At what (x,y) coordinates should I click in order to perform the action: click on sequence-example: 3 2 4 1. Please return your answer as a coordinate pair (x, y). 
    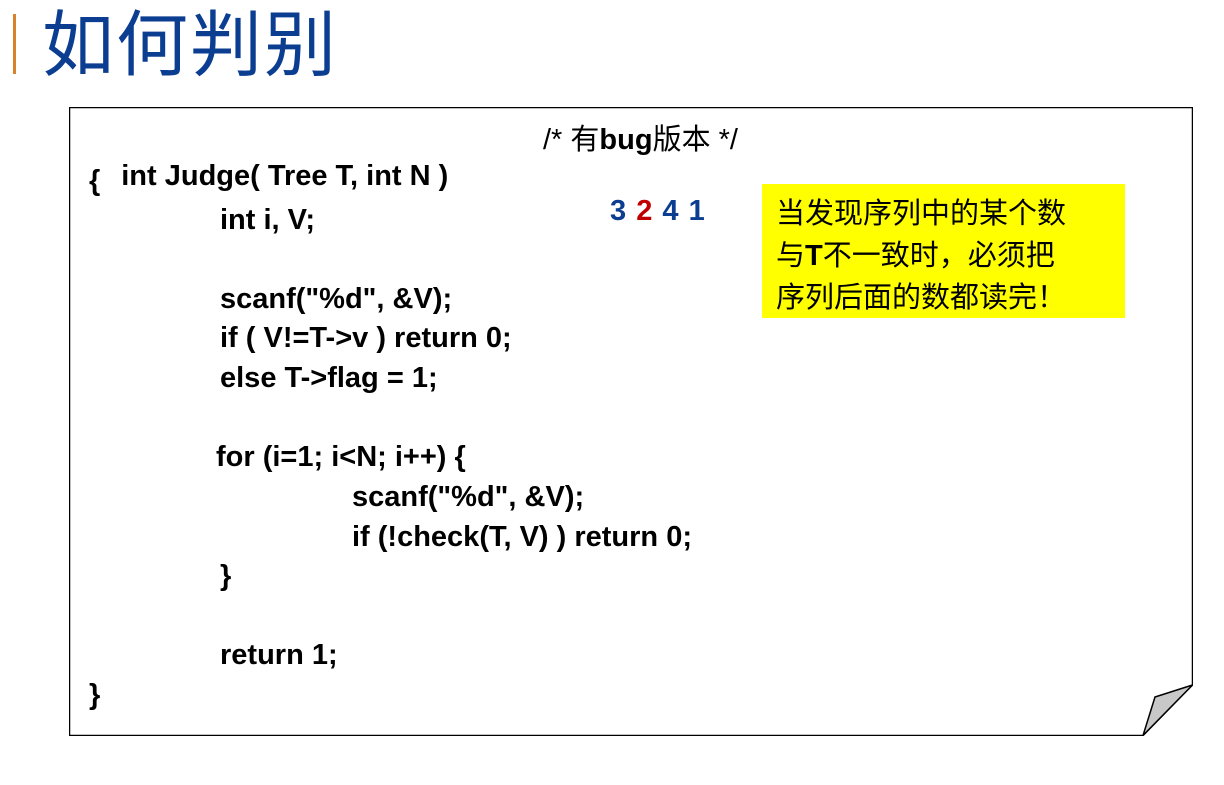
    Looking at the image, I should click on (658, 211).